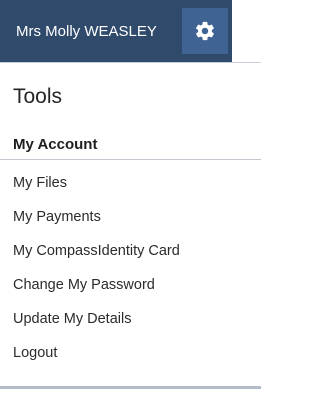 The image size is (320, 394). I want to click on menu-title: Tools, so click(38, 96).